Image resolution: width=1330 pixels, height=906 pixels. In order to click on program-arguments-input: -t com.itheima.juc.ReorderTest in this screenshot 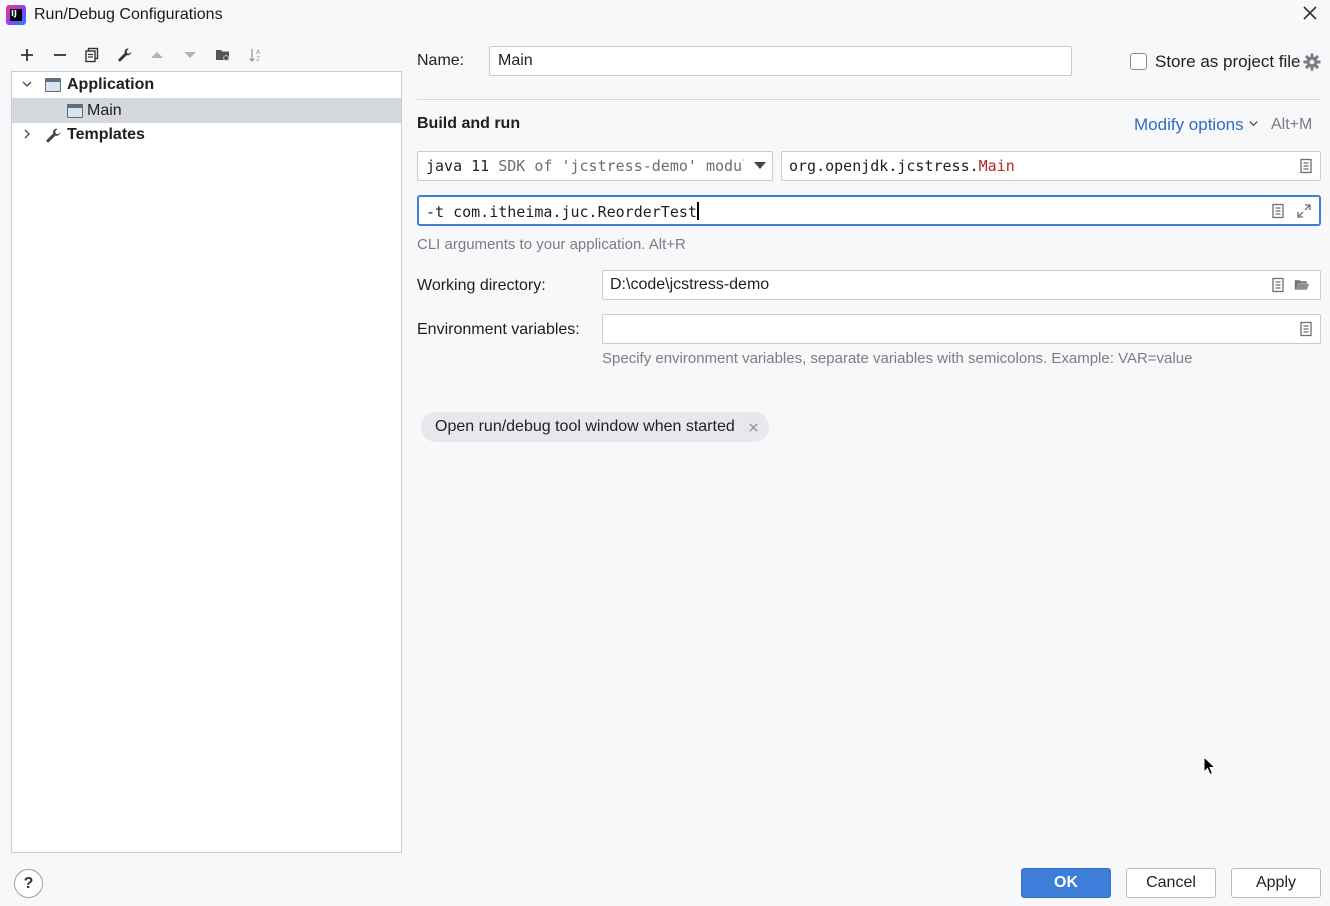, I will do `click(869, 210)`.